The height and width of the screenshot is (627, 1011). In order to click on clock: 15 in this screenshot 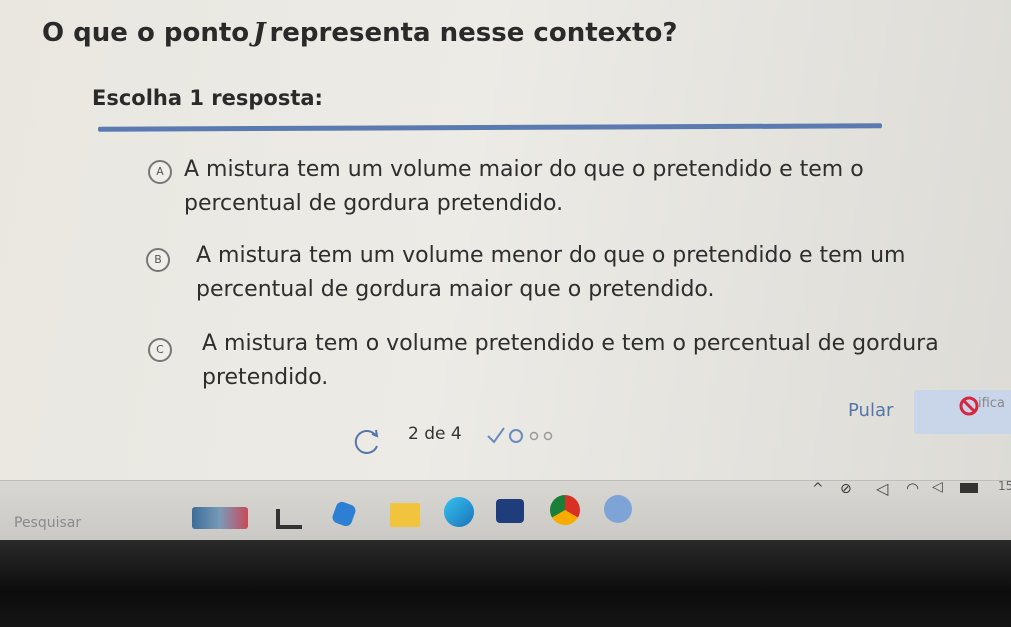, I will do `click(1004, 486)`.